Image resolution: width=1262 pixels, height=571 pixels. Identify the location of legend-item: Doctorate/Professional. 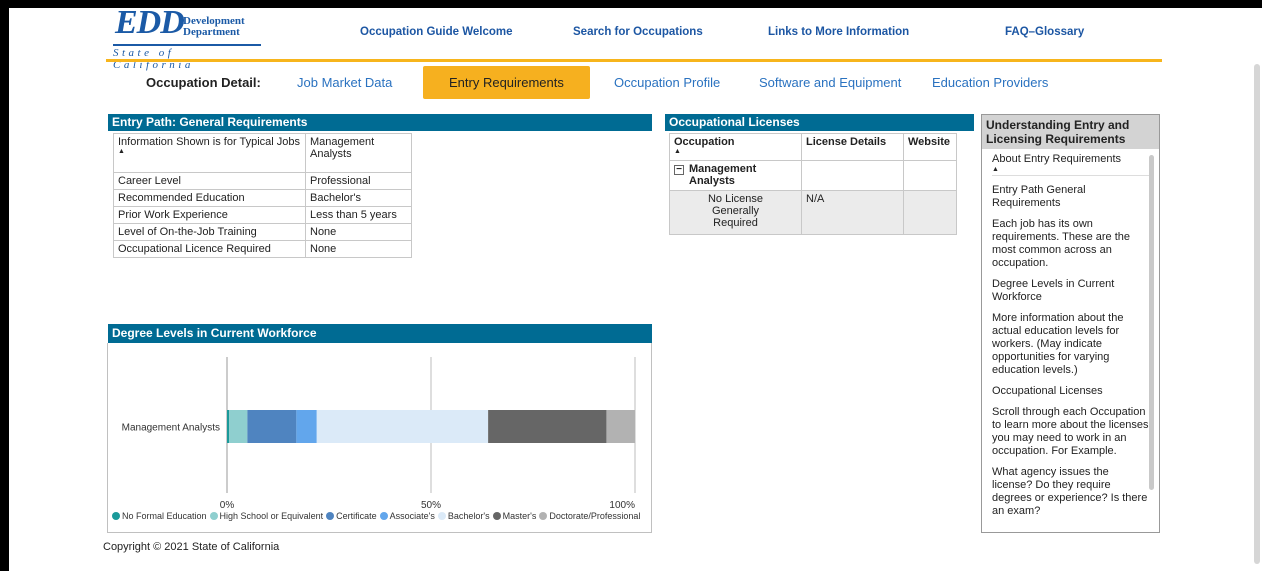
(589, 516).